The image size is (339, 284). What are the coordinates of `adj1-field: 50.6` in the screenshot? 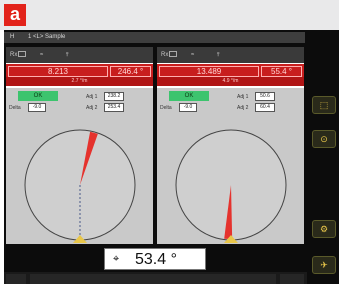 It's located at (265, 96).